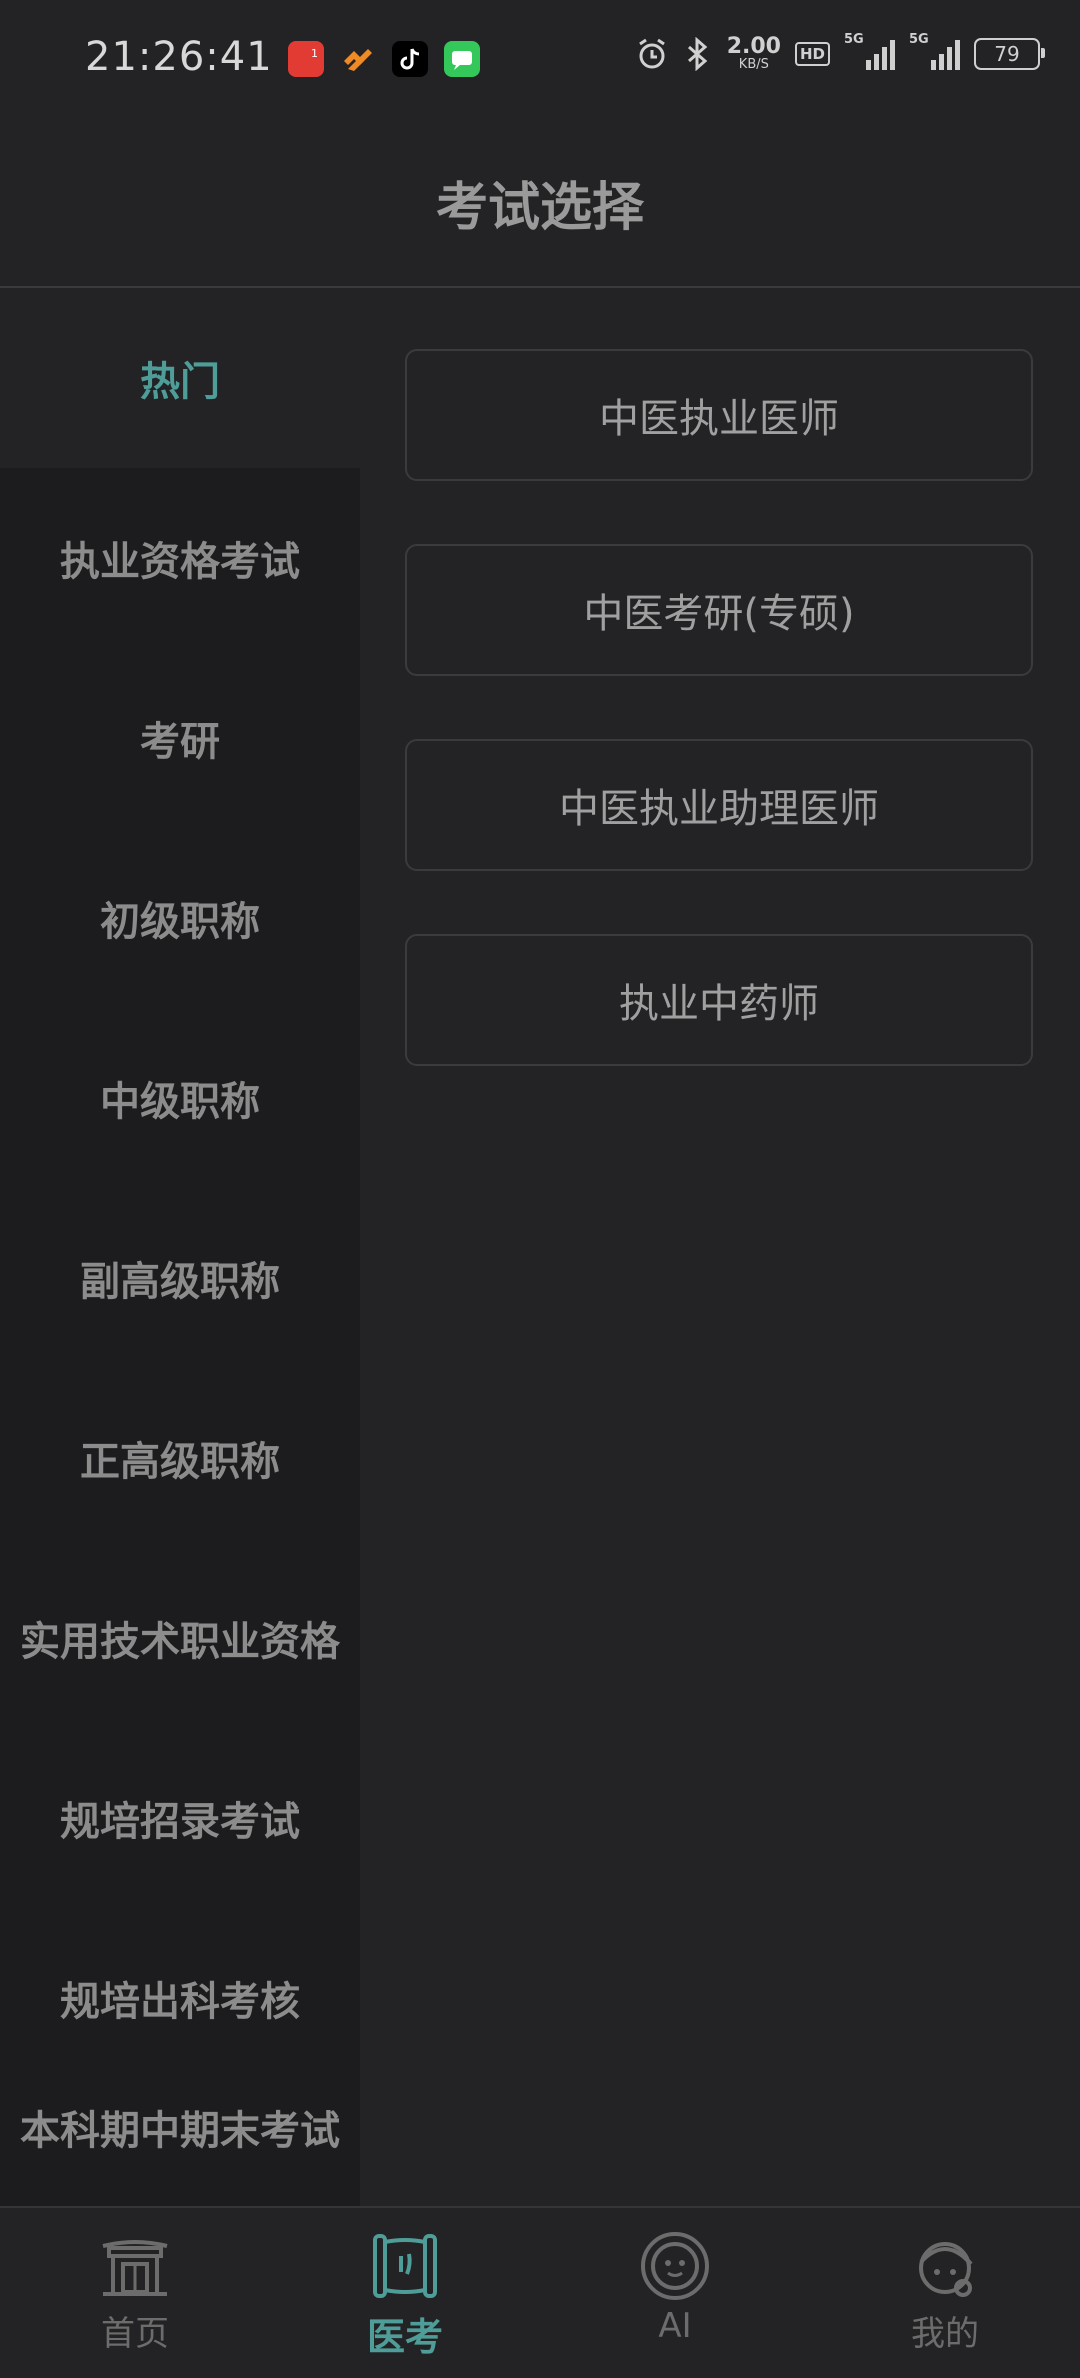  I want to click on notification-badge: 1, so click(314, 53).